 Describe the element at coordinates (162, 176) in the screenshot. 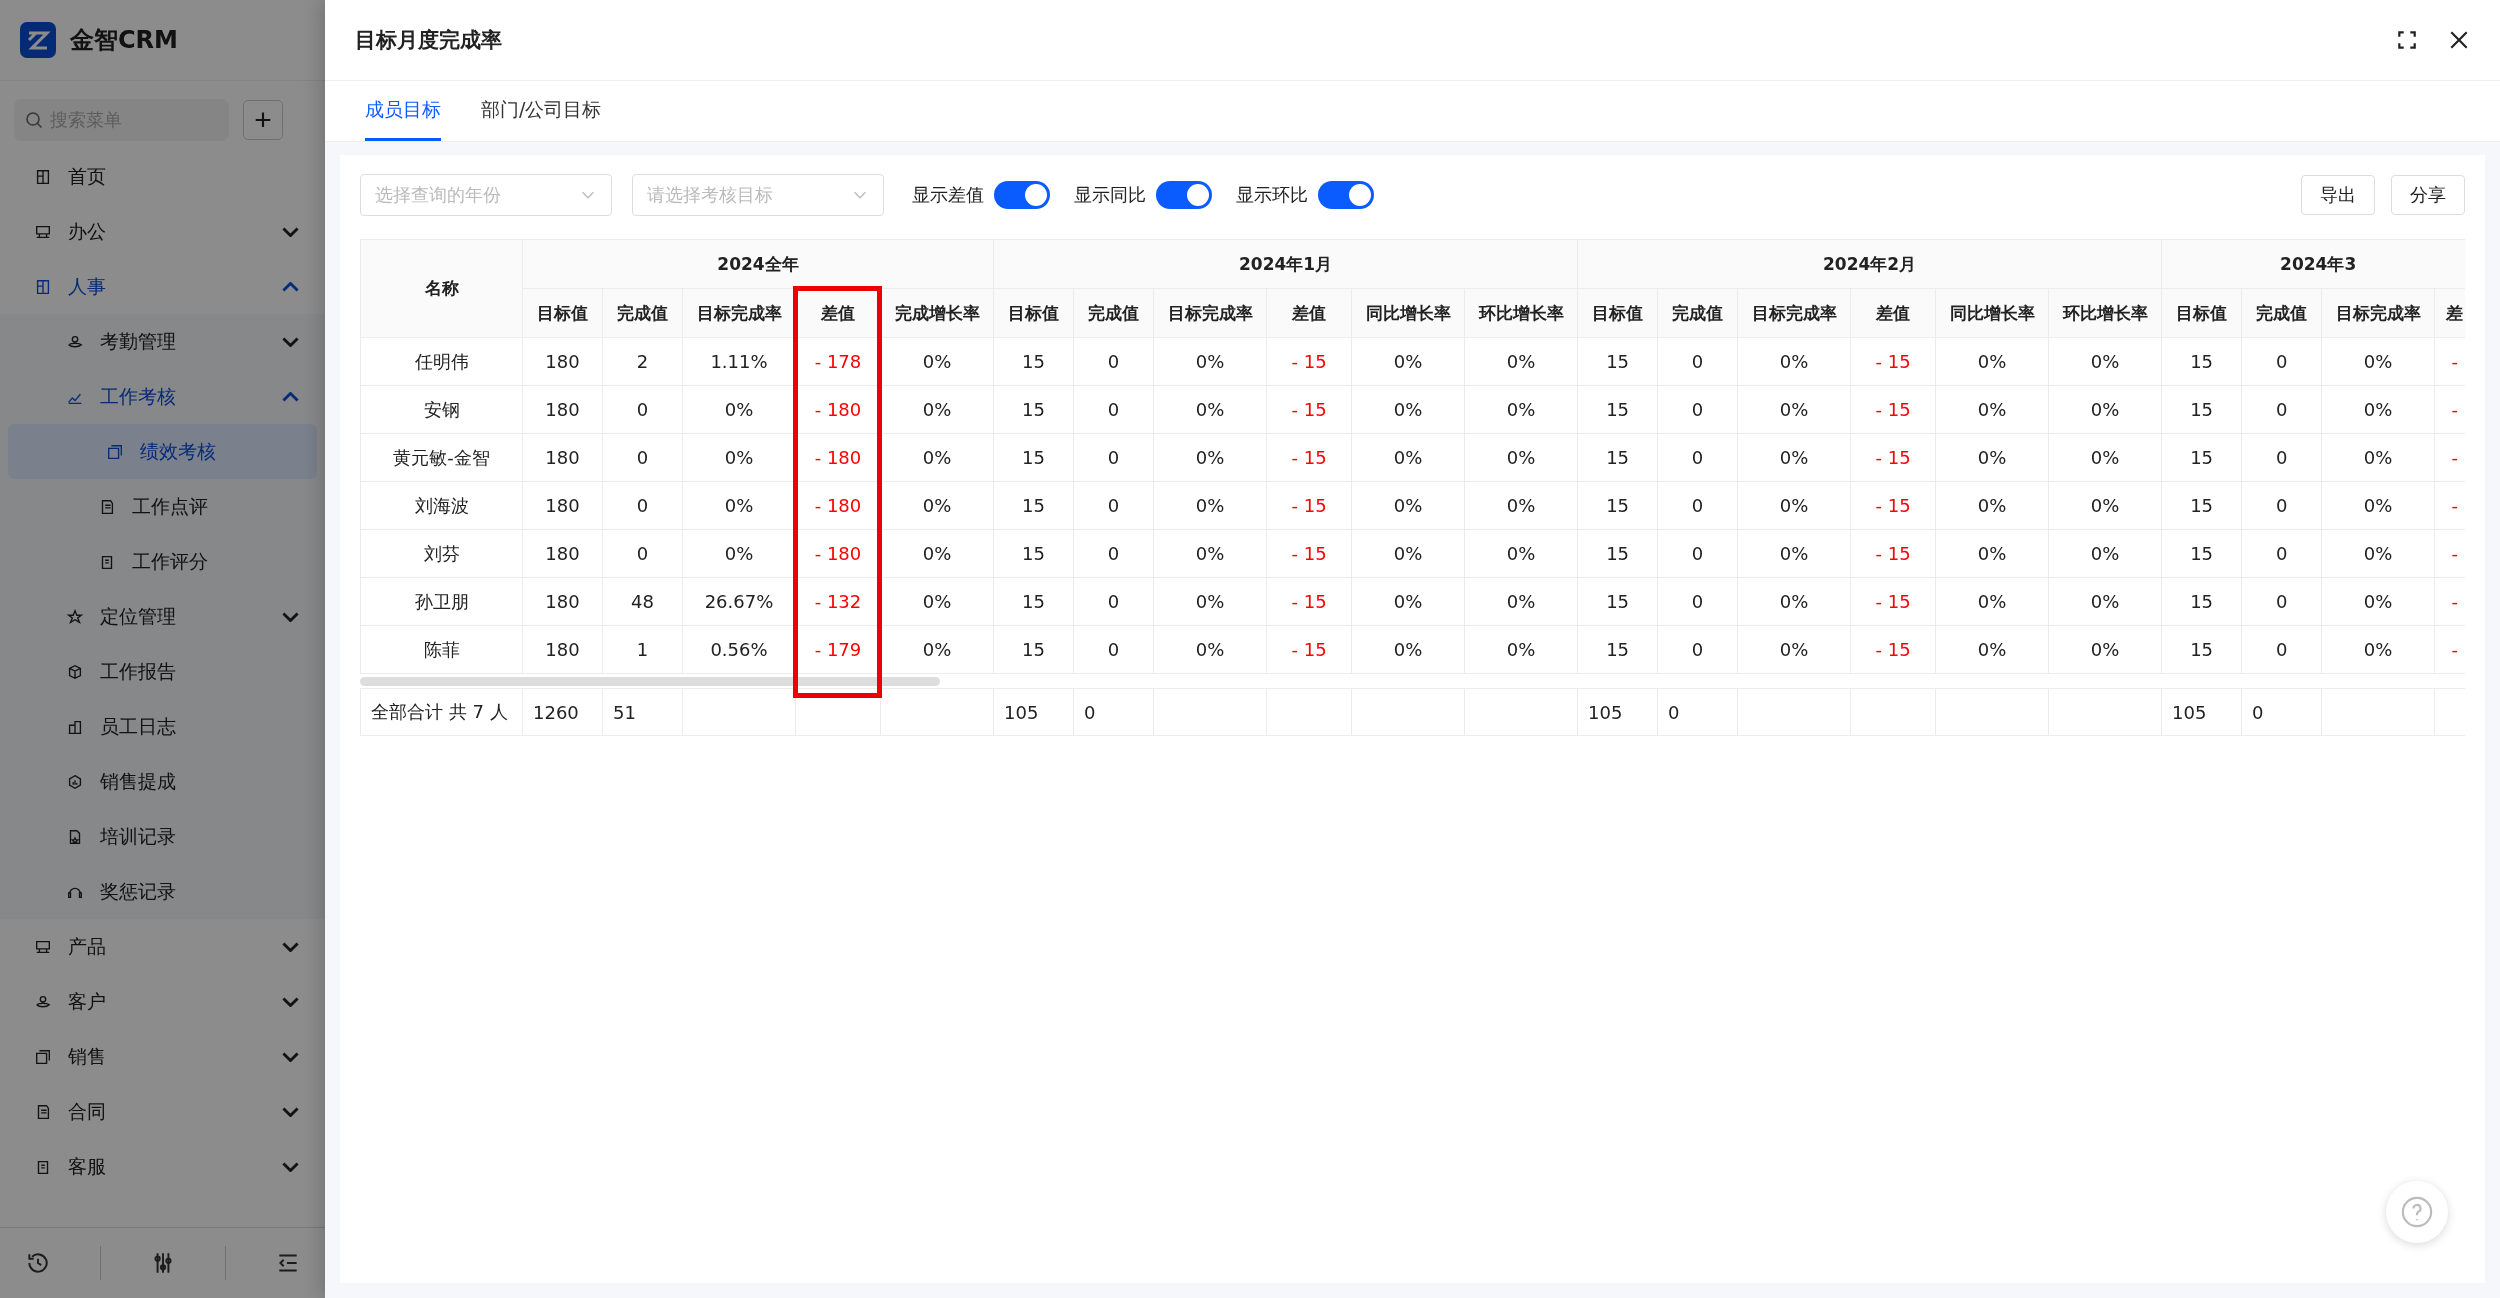

I see `sidebar-item: 首页` at that location.